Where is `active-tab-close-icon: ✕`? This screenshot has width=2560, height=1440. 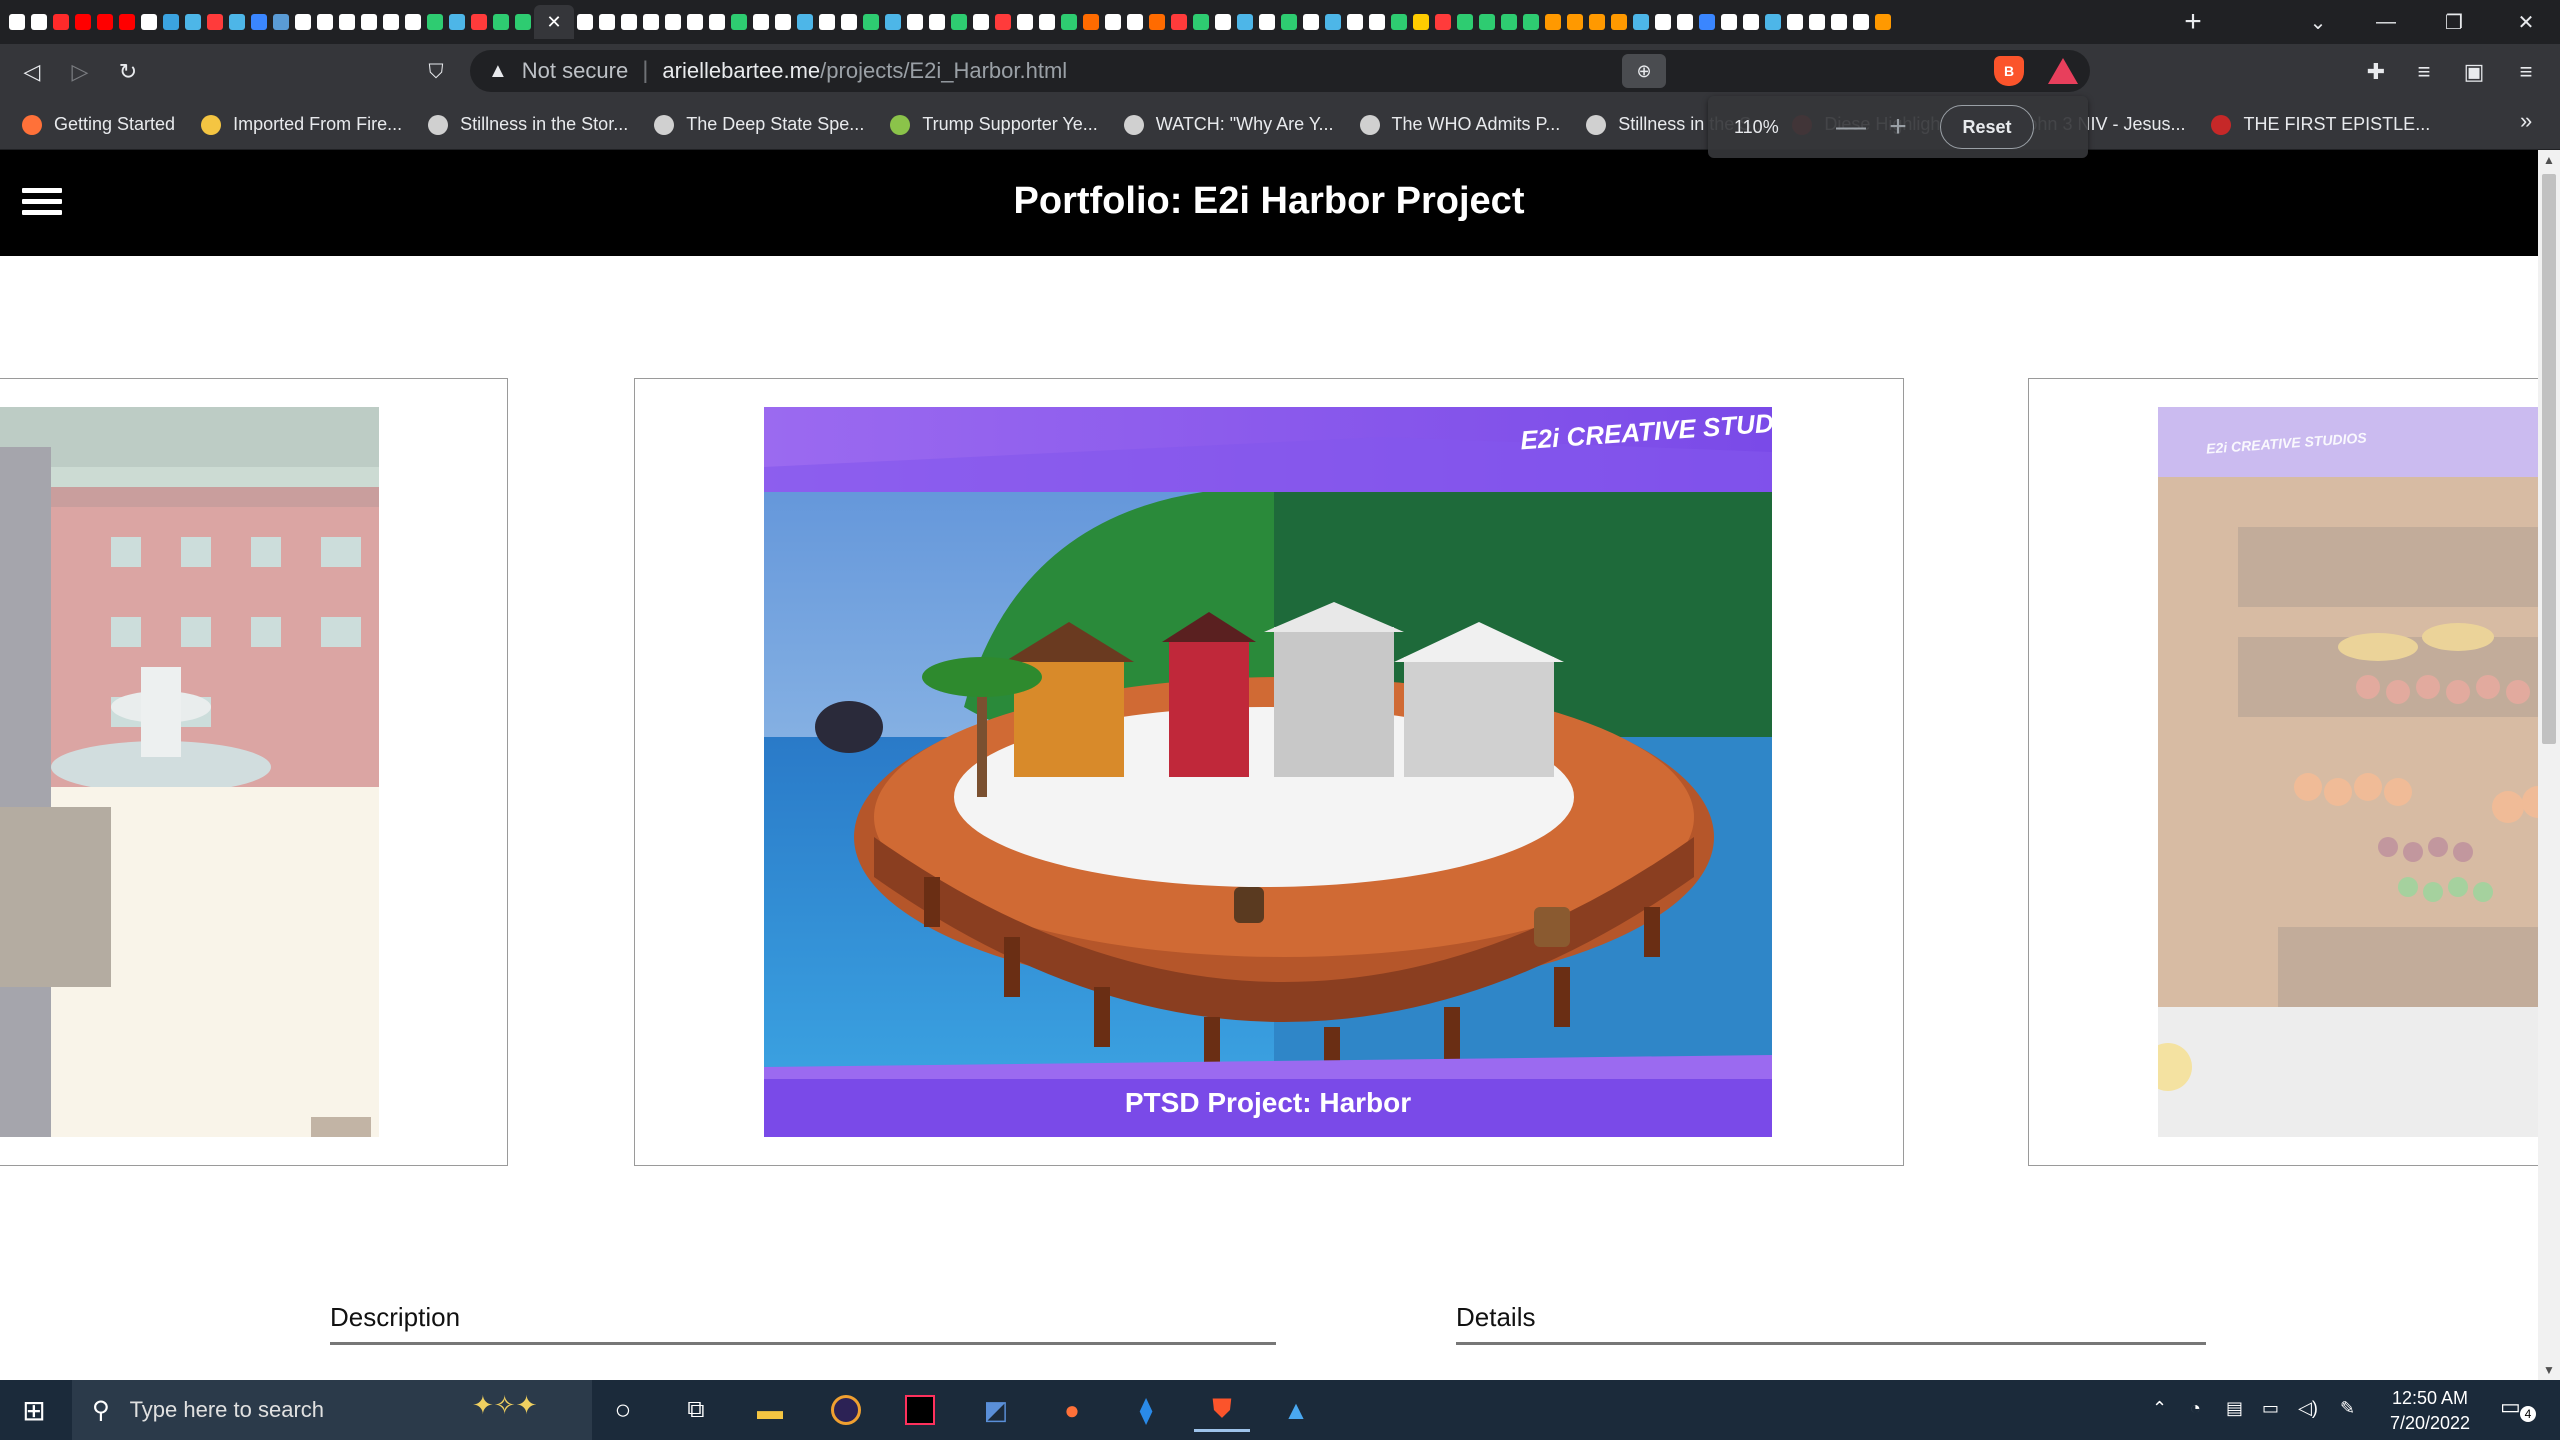 active-tab-close-icon: ✕ is located at coordinates (554, 22).